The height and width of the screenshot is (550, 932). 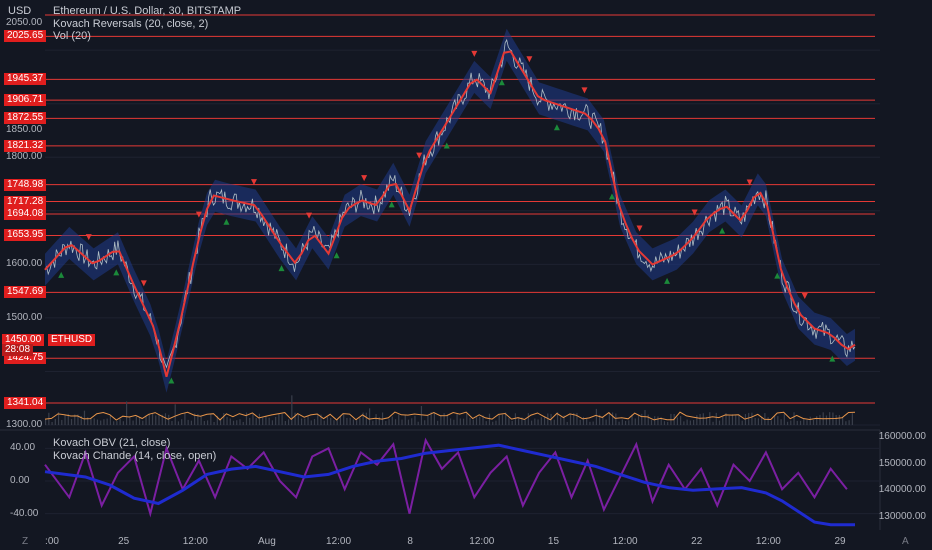 What do you see at coordinates (24, 23) in the screenshot?
I see `price-axis-label: 2050.00` at bounding box center [24, 23].